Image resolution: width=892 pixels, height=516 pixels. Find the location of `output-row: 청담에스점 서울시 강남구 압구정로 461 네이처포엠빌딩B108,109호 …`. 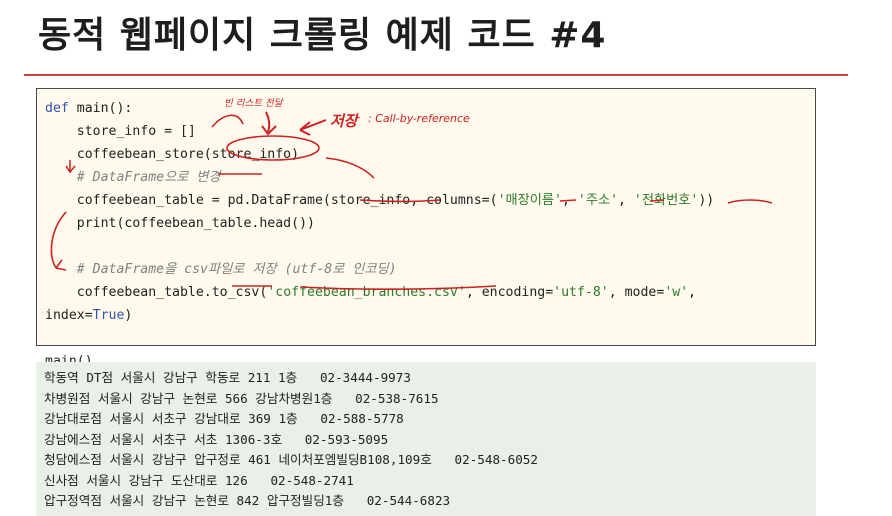

output-row: 청담에스점 서울시 강남구 압구정로 461 네이처포엠빌딩B108,109호 … is located at coordinates (291, 459).